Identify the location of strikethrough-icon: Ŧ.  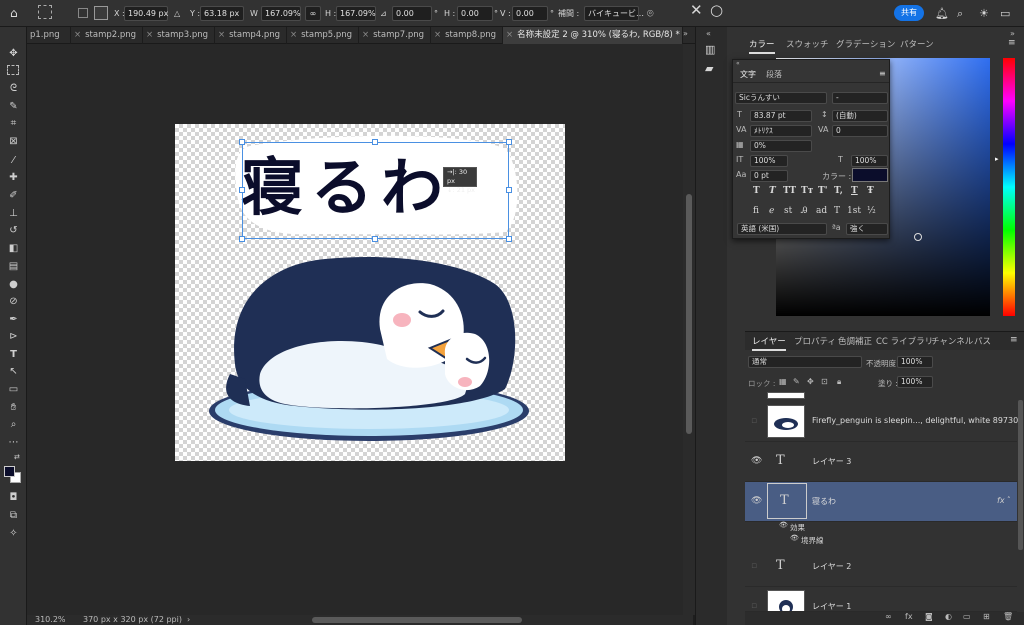
(870, 191).